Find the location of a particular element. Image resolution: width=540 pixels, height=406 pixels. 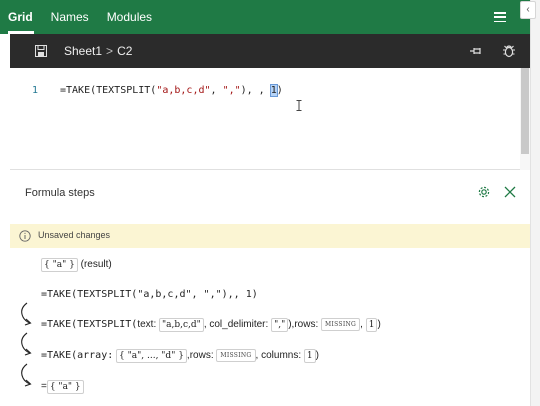

editor-scrollbar is located at coordinates (525, 119).